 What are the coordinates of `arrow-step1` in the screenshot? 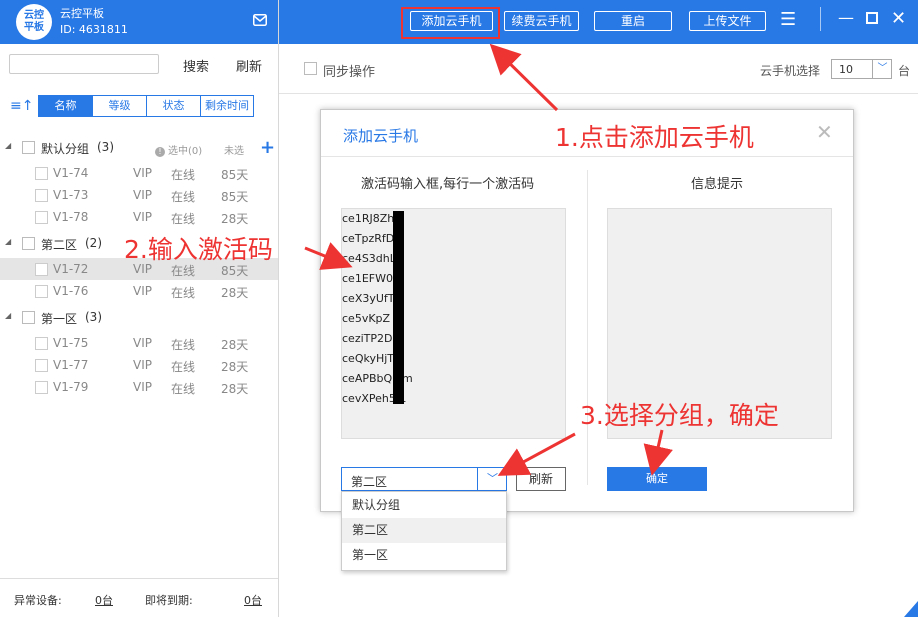 It's located at (524, 77).